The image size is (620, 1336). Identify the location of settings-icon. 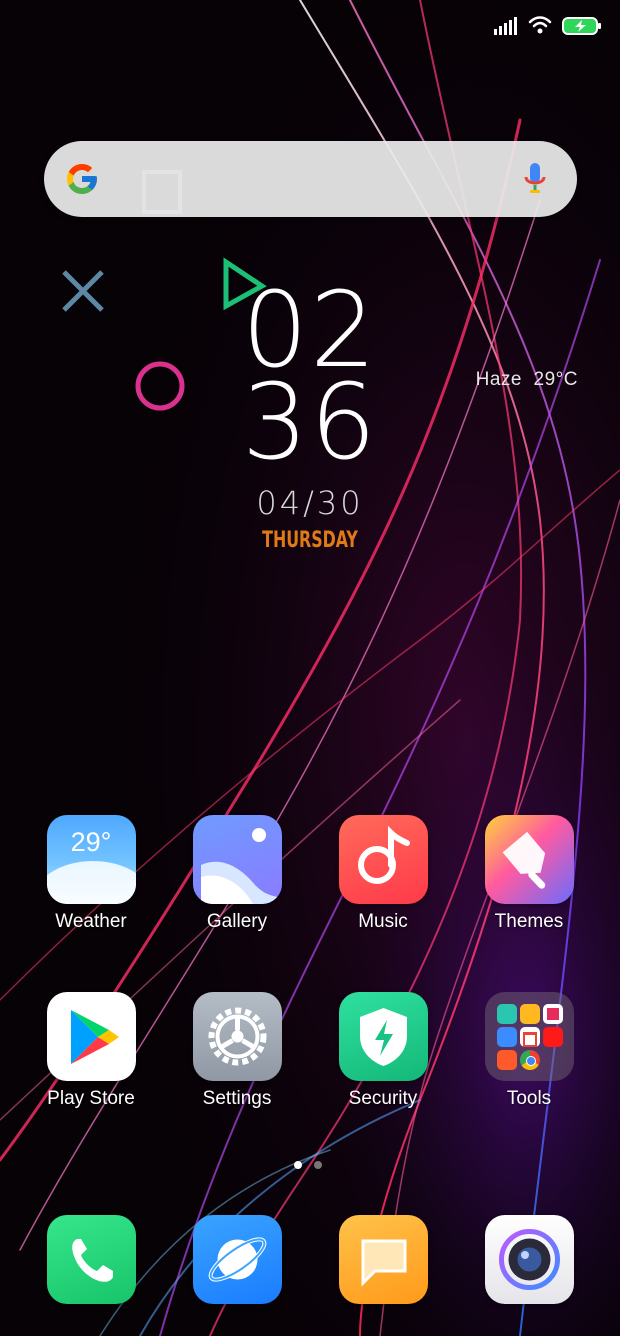
(237, 1036).